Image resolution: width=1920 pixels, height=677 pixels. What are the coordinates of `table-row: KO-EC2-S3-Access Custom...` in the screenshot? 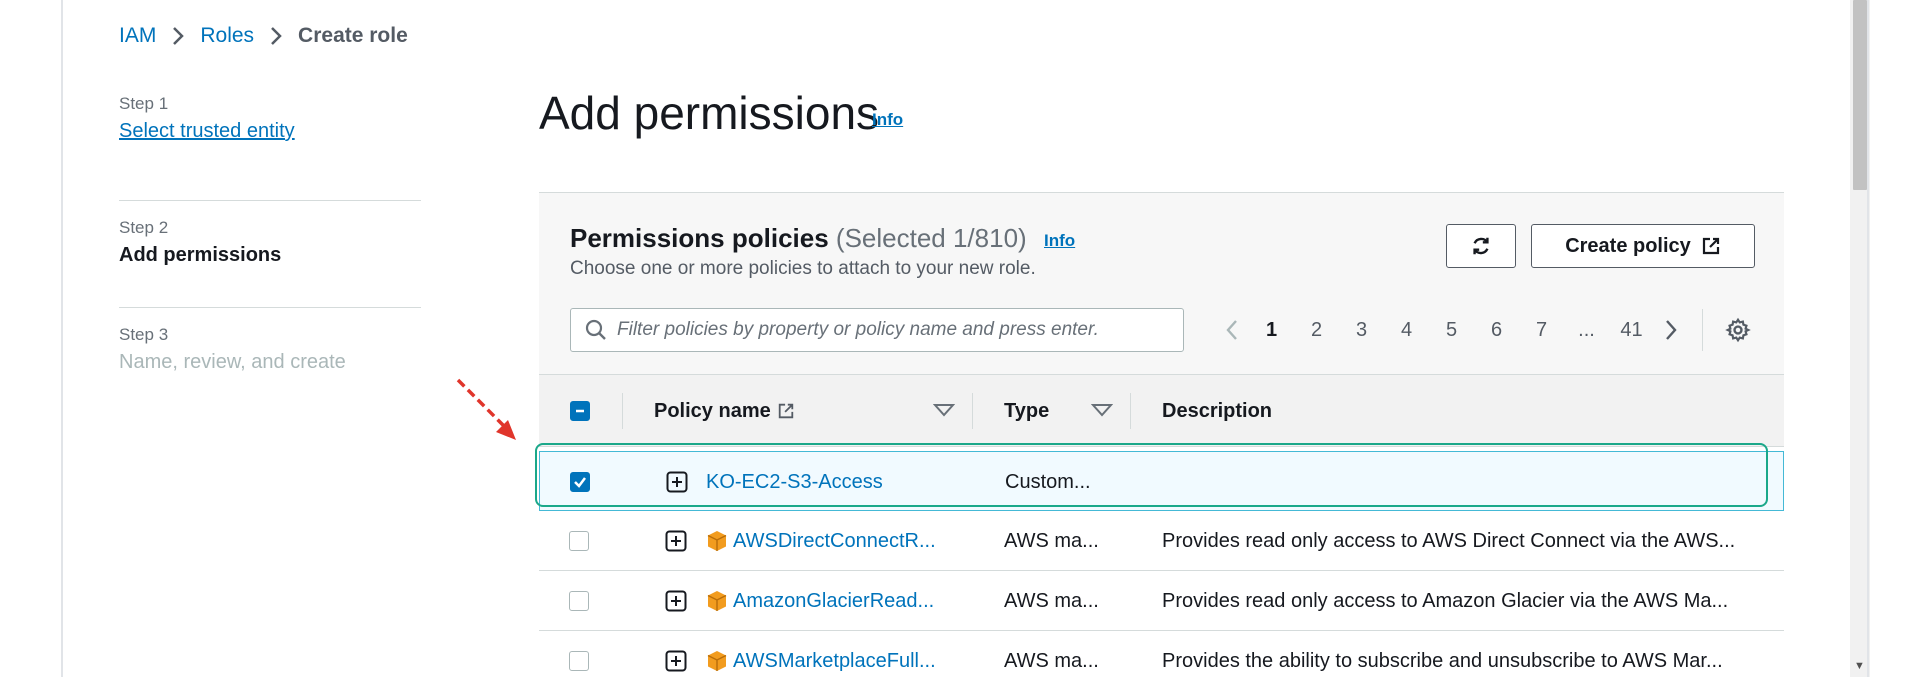 It's located at (1161, 481).